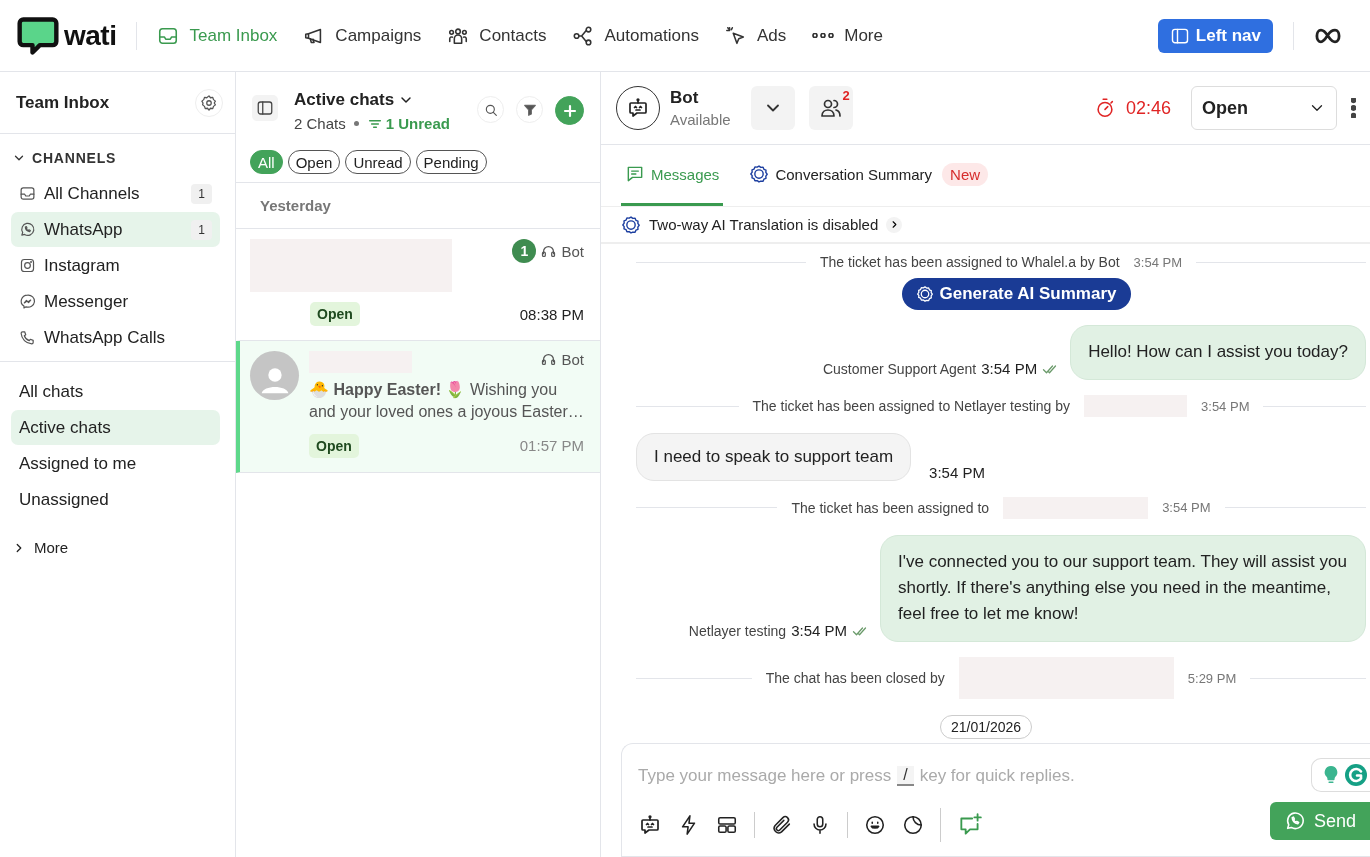  Describe the element at coordinates (737, 630) in the screenshot. I see `sender-name: Netlayer testing` at that location.